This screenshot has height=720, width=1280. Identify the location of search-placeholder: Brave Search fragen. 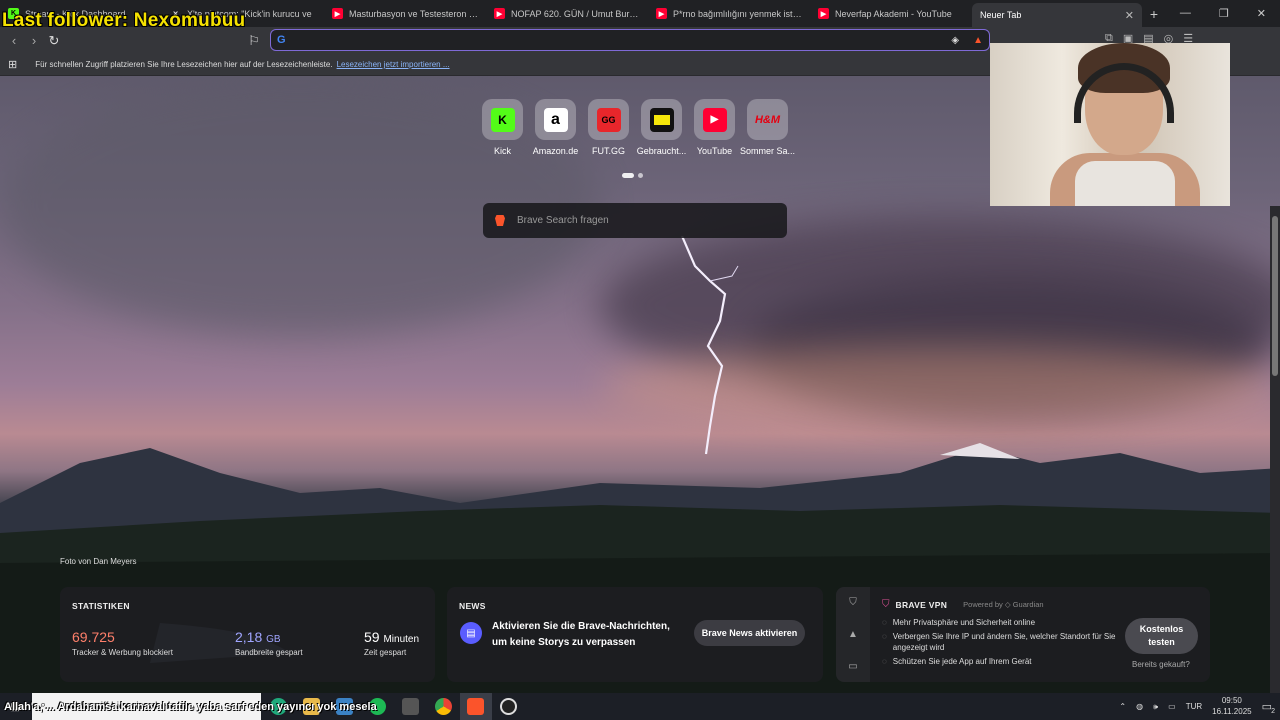
(563, 220).